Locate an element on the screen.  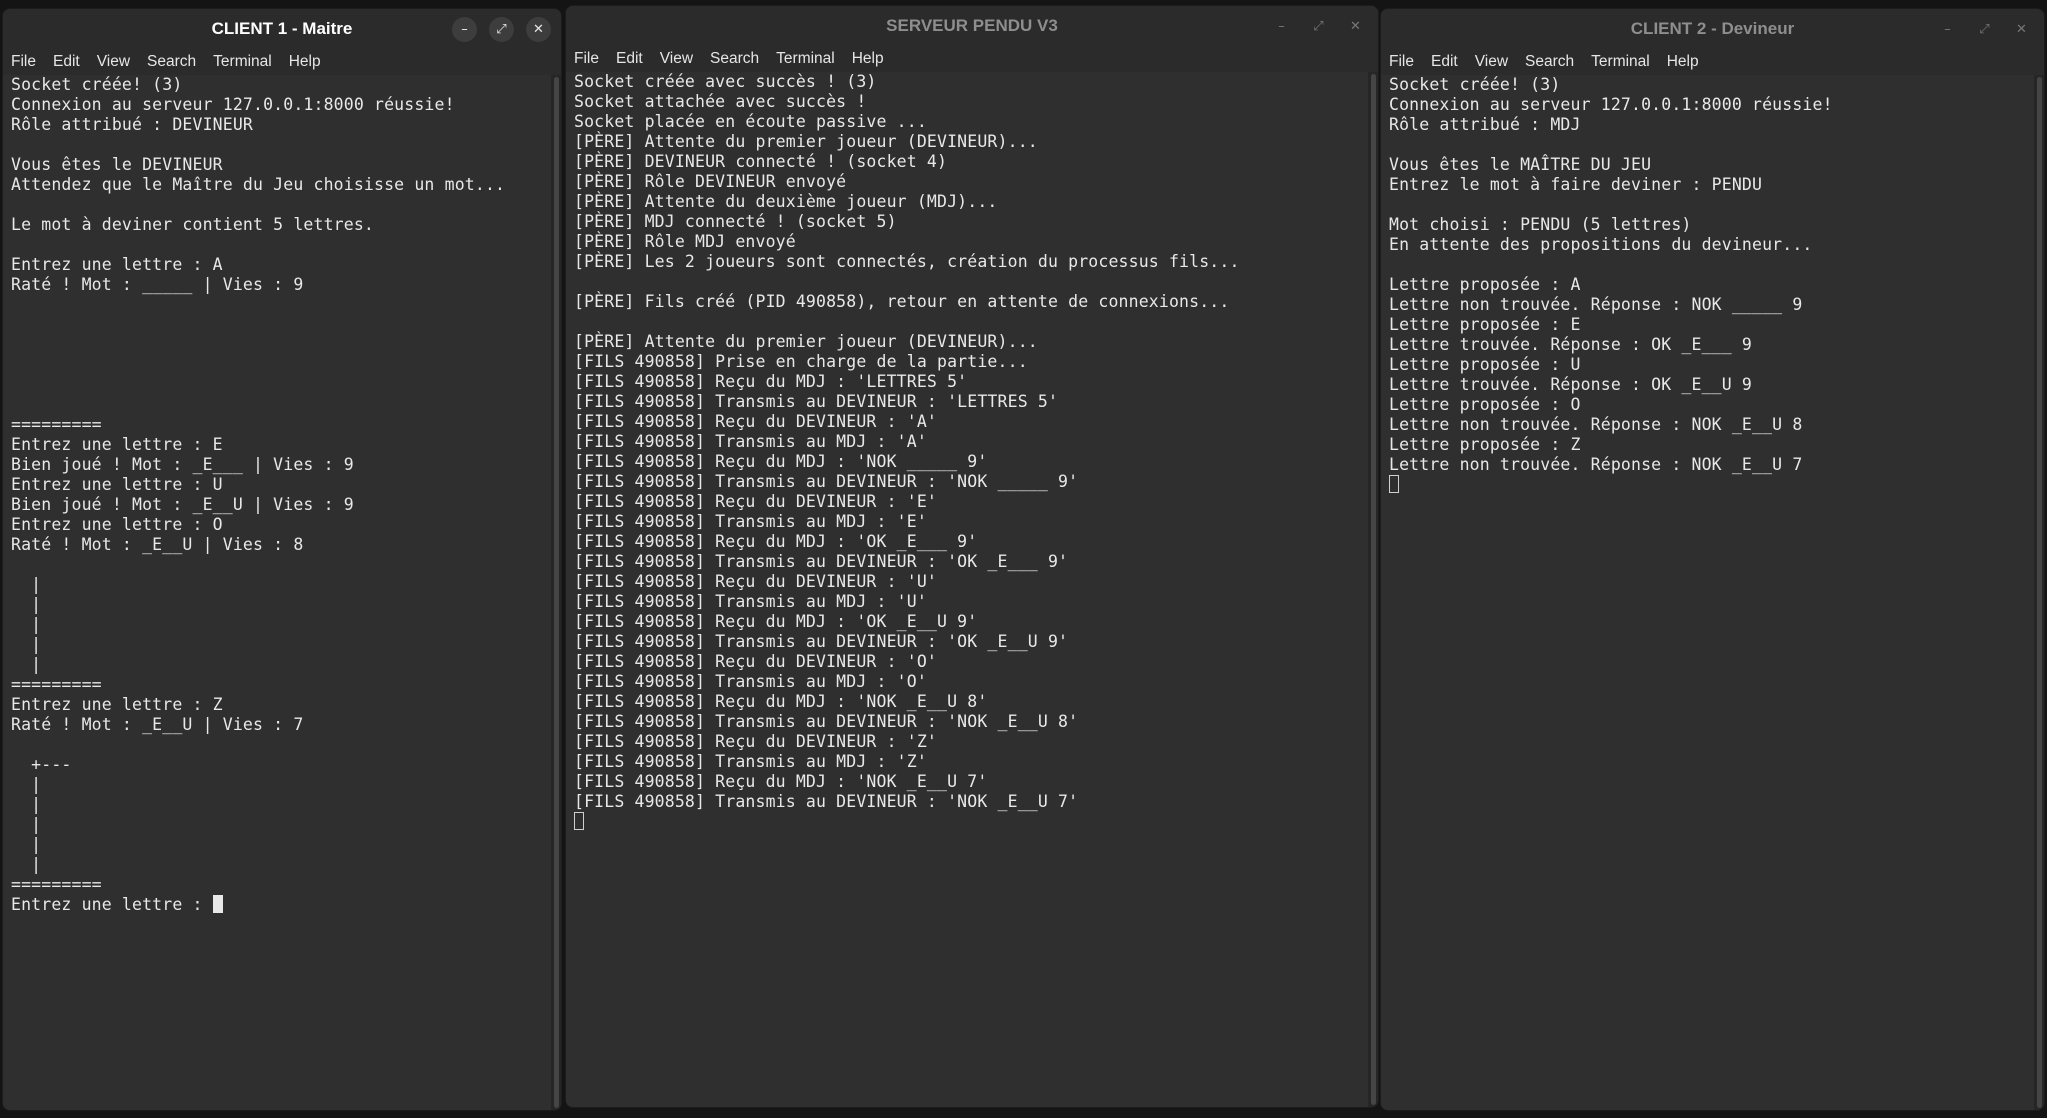
window-title: CLIENT 1 - Maitre is located at coordinates (282, 28).